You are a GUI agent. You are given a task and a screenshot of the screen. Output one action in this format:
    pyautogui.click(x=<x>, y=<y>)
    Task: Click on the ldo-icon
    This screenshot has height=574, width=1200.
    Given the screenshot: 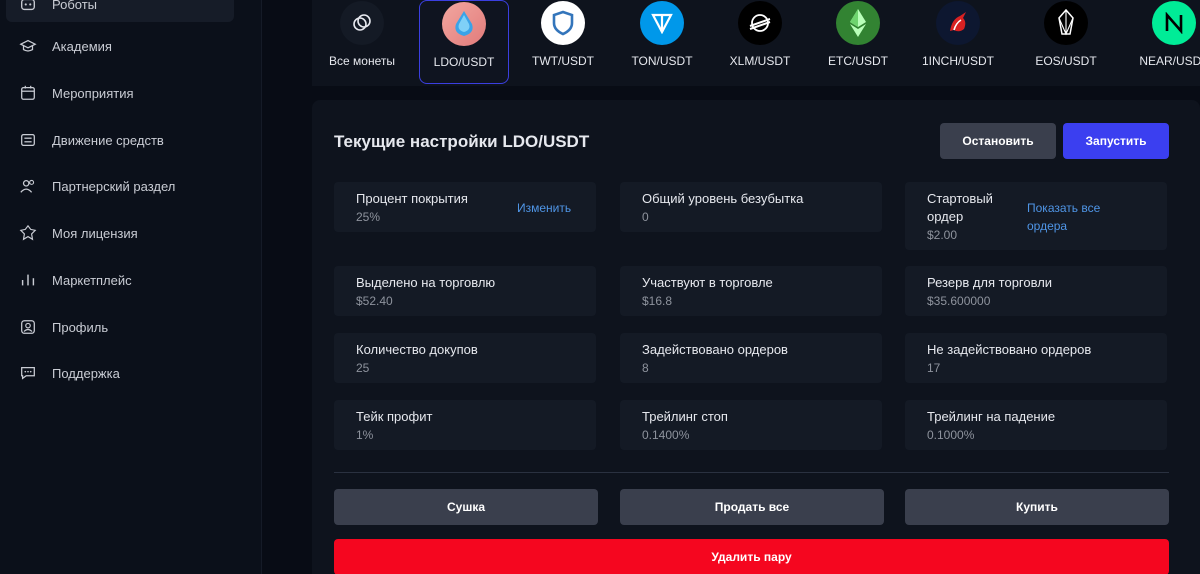 What is the action you would take?
    pyautogui.click(x=464, y=24)
    